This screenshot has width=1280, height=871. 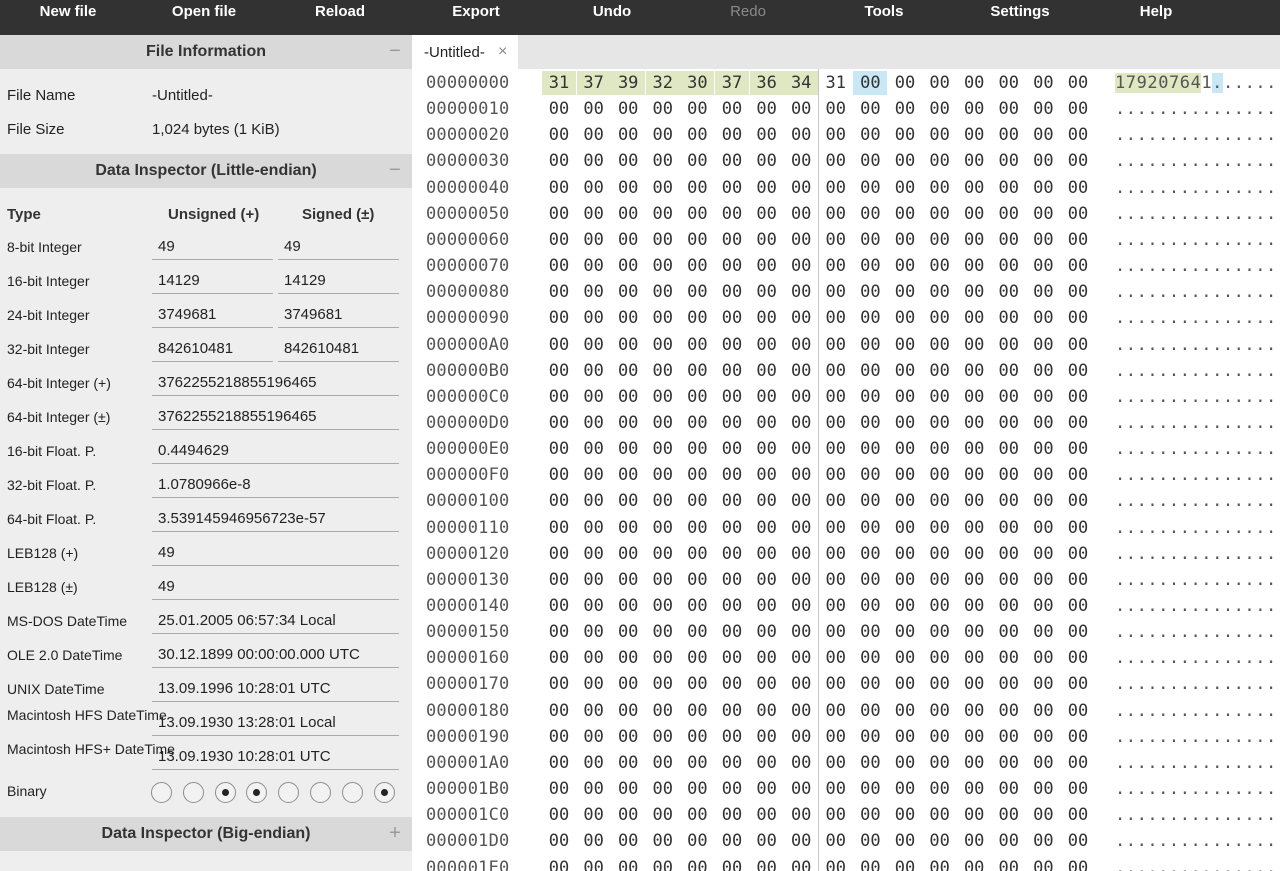 I want to click on bit-toggle, so click(x=352, y=792).